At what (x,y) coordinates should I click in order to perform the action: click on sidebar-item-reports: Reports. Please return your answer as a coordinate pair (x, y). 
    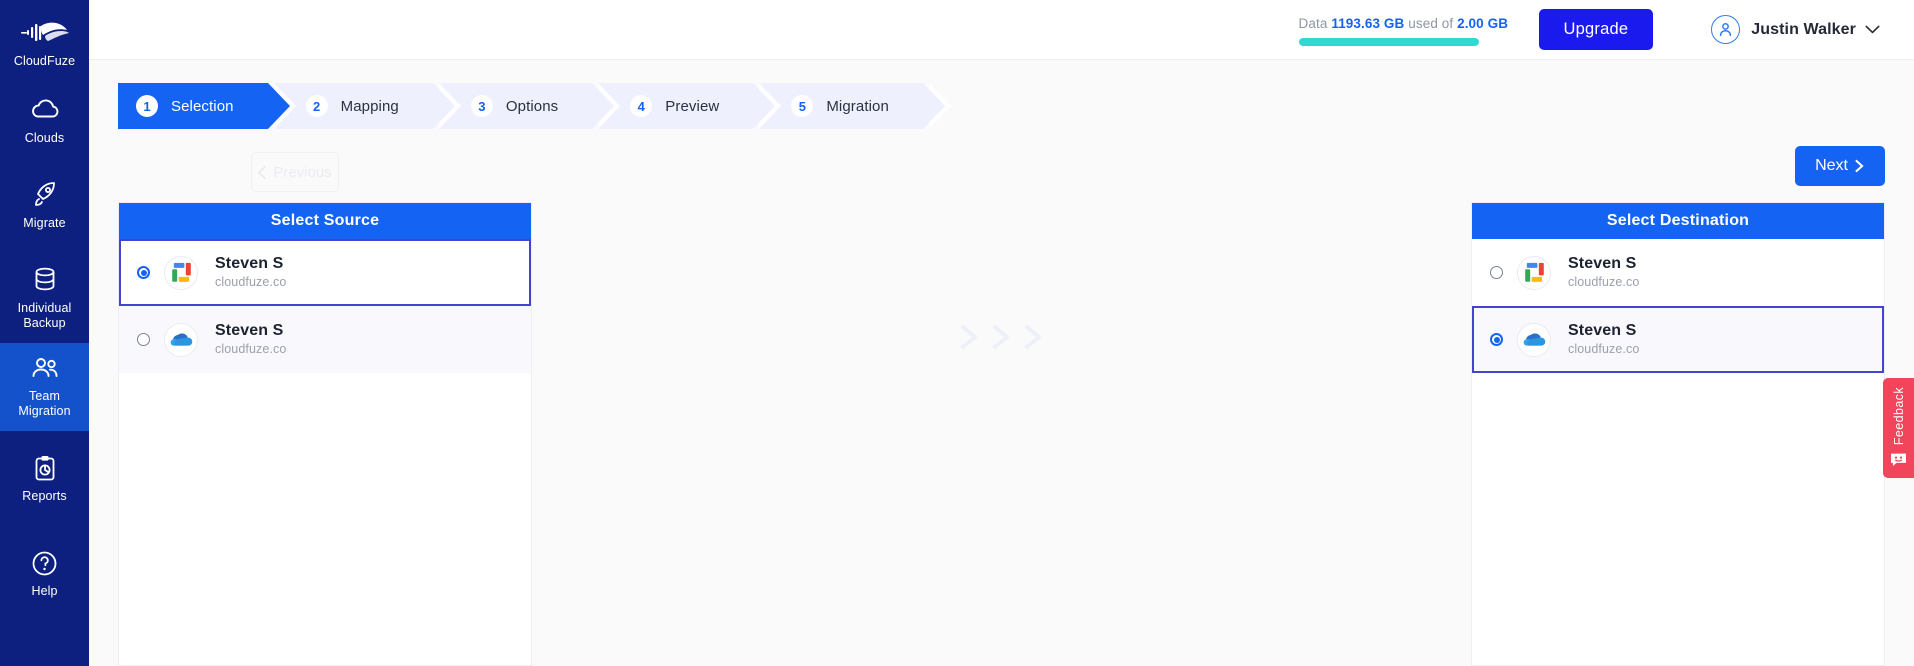
    Looking at the image, I should click on (44, 479).